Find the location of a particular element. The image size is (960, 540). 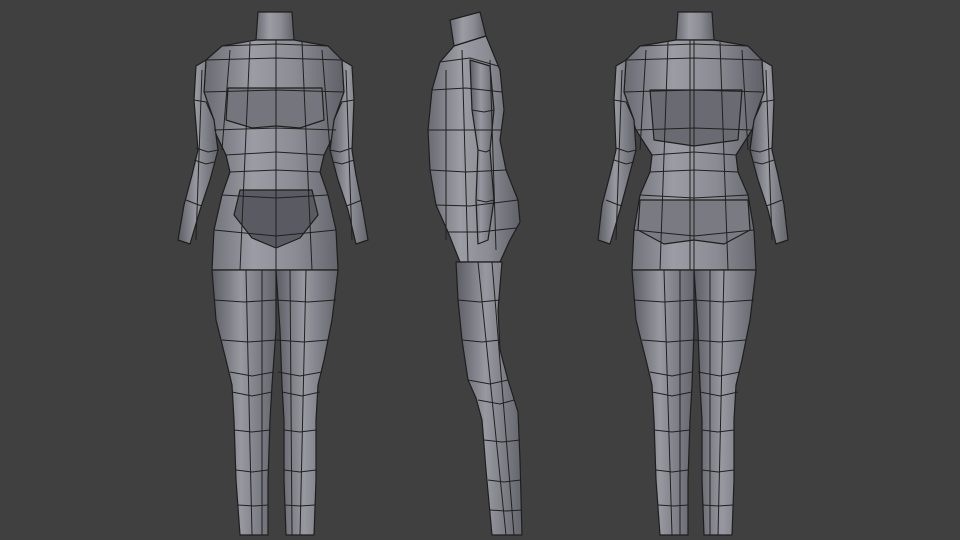

back-neck is located at coordinates (695, 26).